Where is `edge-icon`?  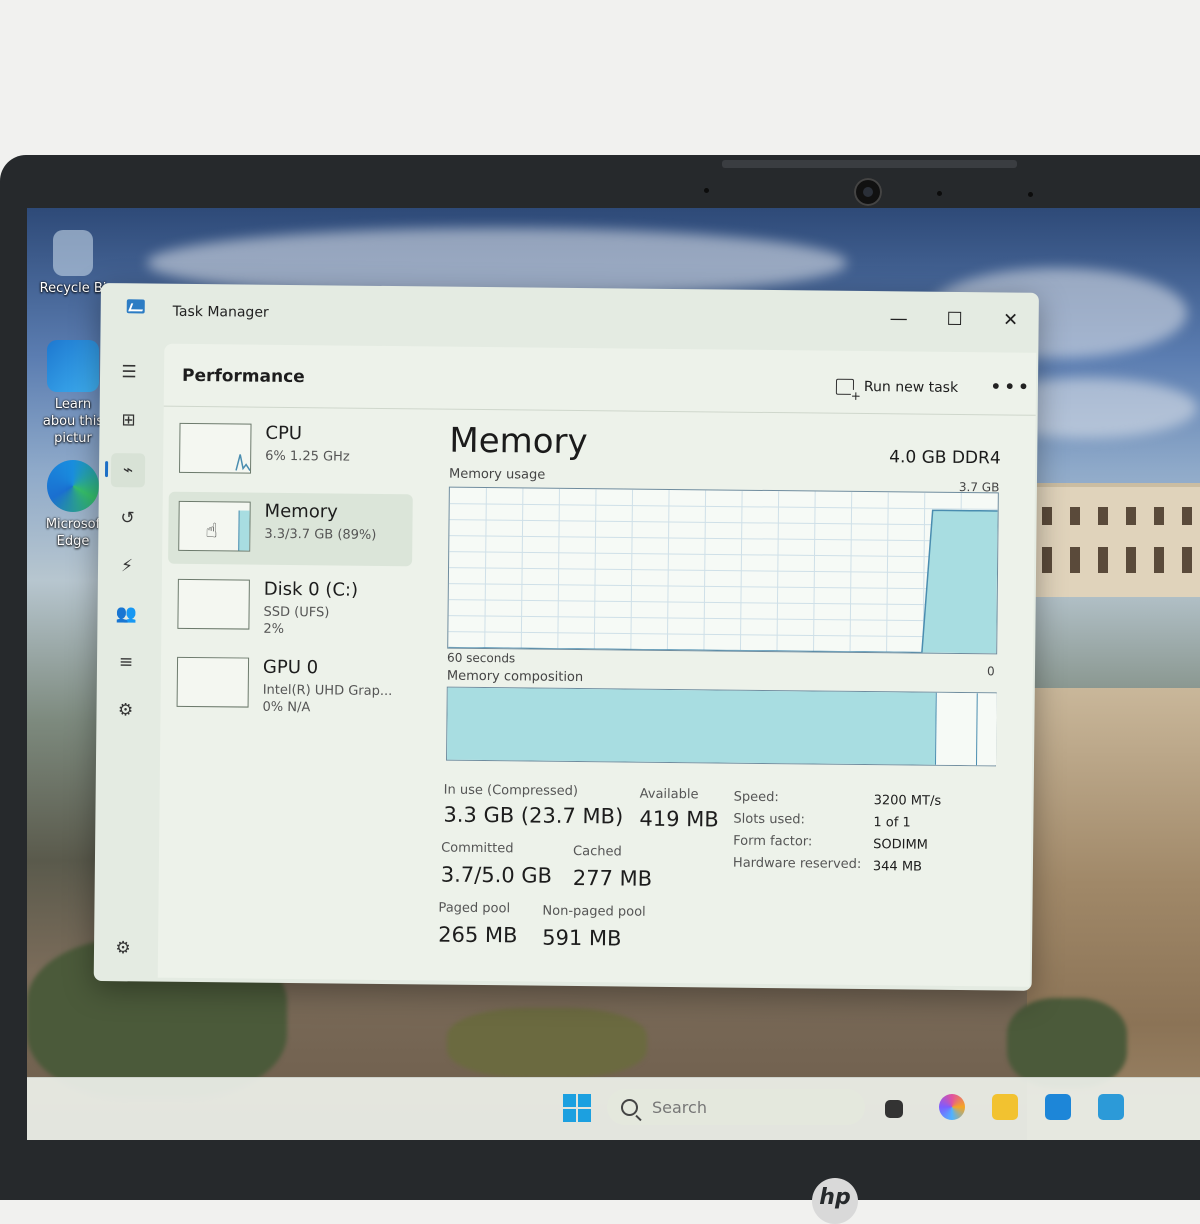
edge-icon is located at coordinates (73, 486).